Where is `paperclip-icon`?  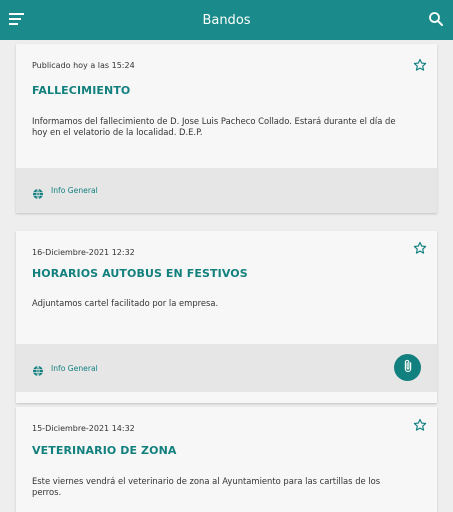
paperclip-icon is located at coordinates (408, 367).